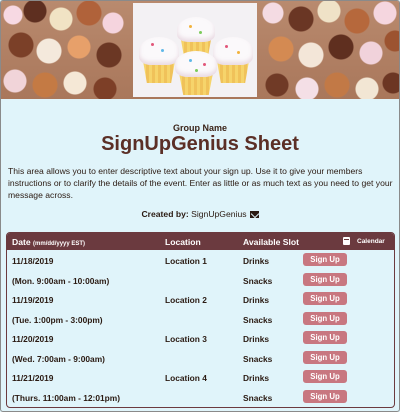 The height and width of the screenshot is (412, 400). What do you see at coordinates (271, 242) in the screenshot?
I see `column-slot: Available Slot` at bounding box center [271, 242].